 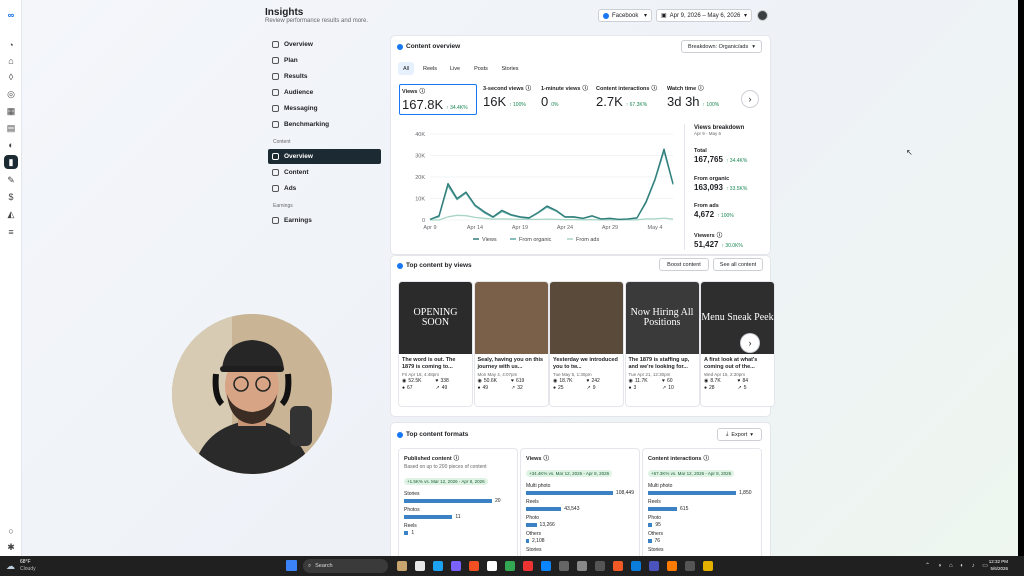 I want to click on breakdown-row-value-row: 167,765 ↑ 34.4K%, so click(x=720, y=159).